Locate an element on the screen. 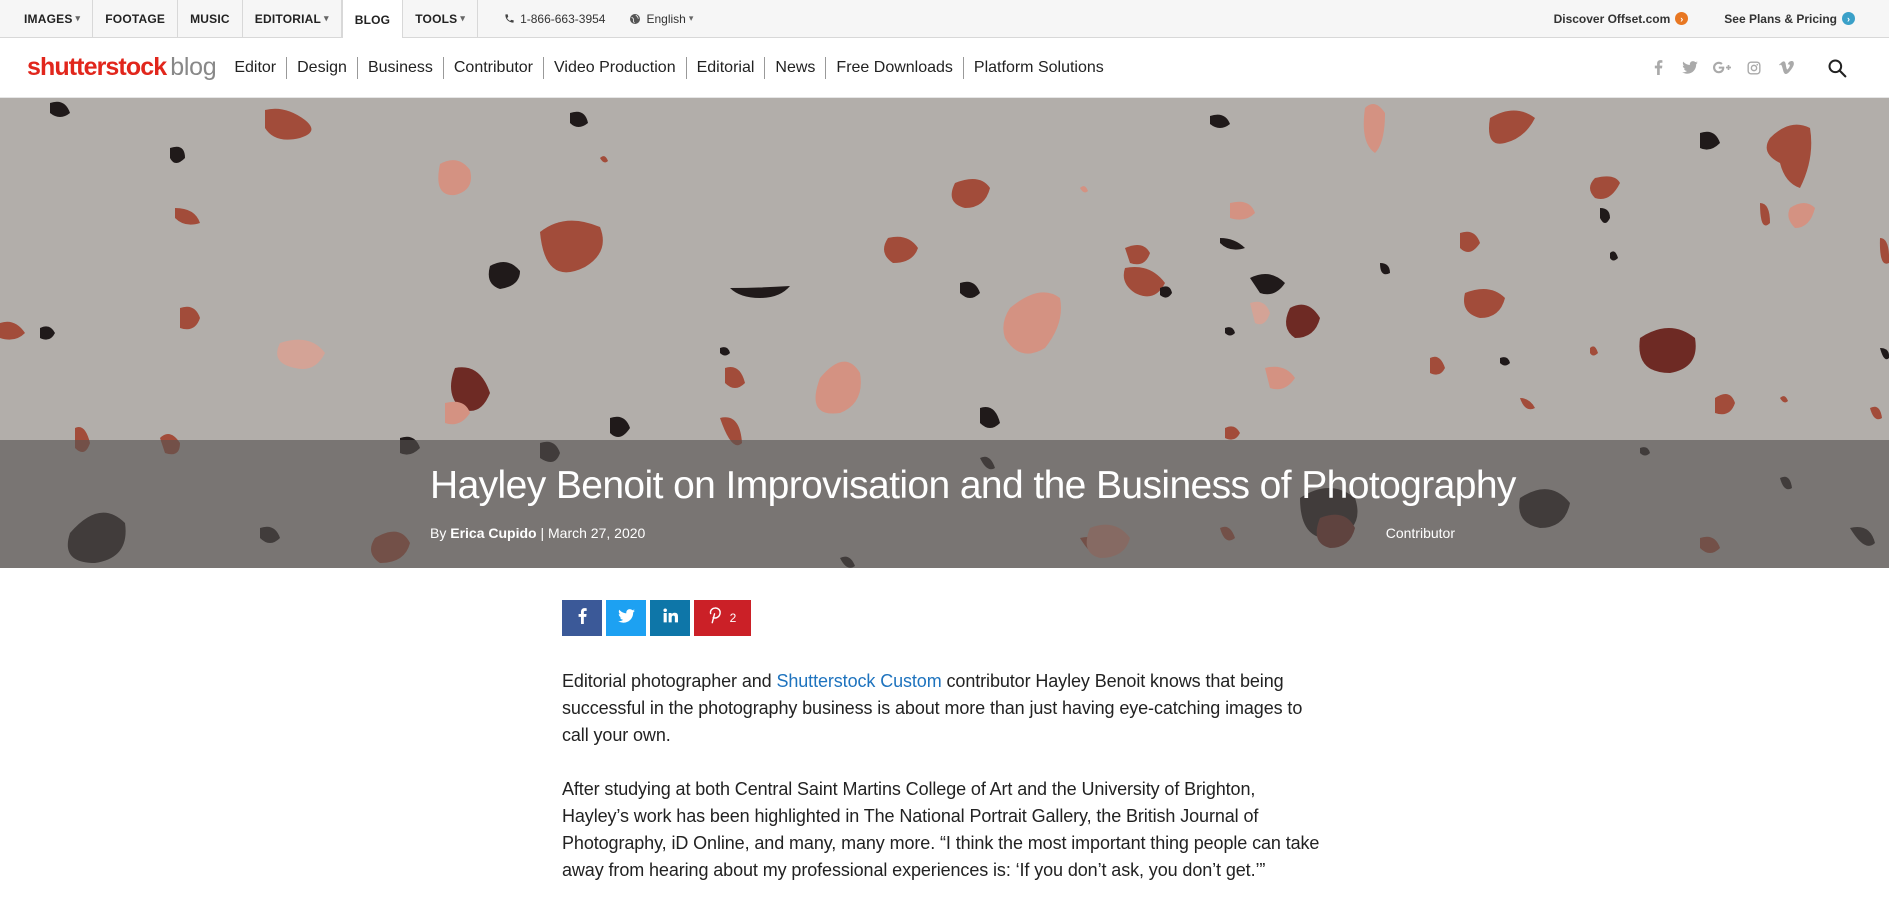 This screenshot has width=1889, height=897. logo-blog-suffix: blog is located at coordinates (193, 67).